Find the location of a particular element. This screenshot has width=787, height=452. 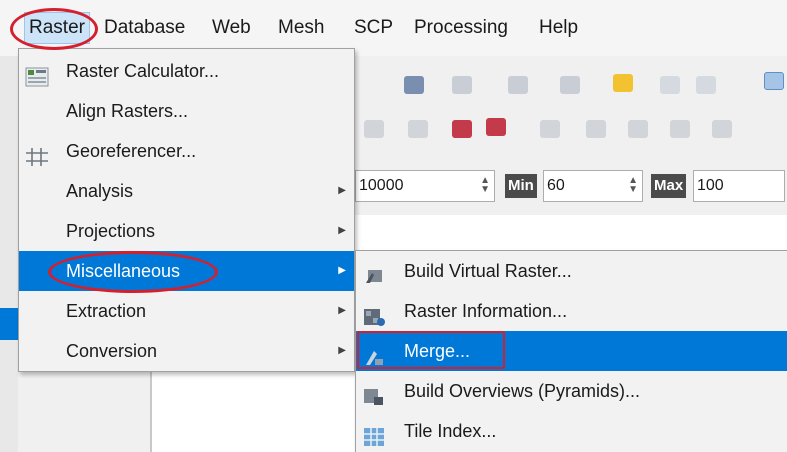

max-spinbox-text: 100 is located at coordinates (710, 185).